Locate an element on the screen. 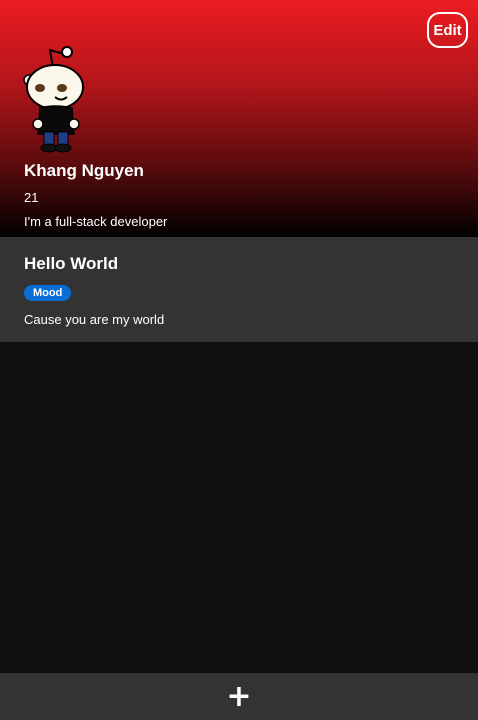 The width and height of the screenshot is (478, 720). profile-age: 21 is located at coordinates (31, 197).